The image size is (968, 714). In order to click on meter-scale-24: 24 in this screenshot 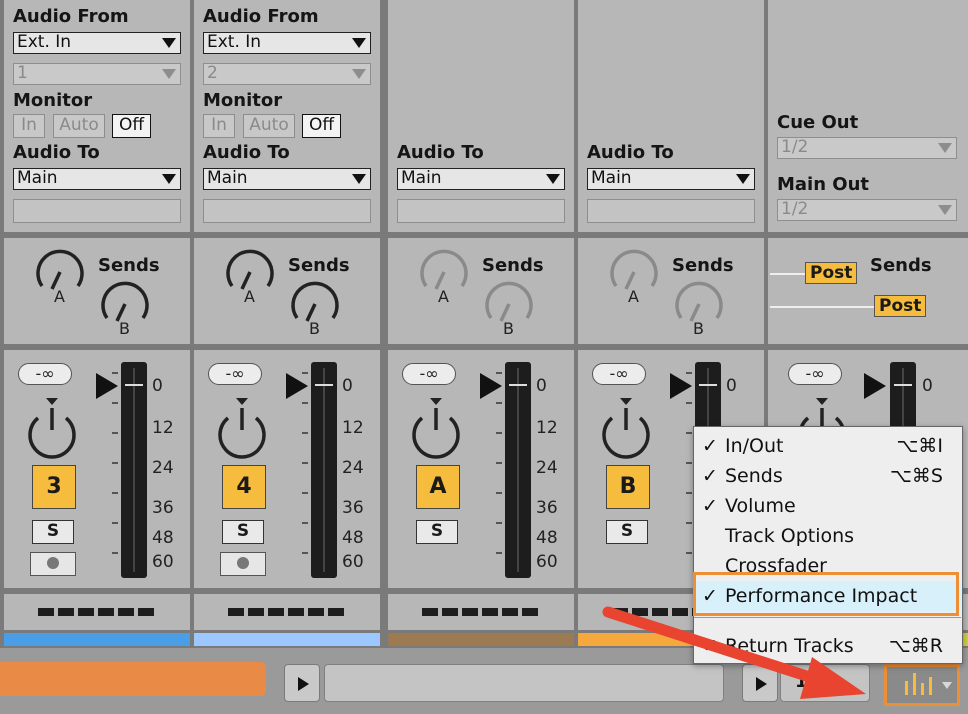, I will do `click(163, 468)`.